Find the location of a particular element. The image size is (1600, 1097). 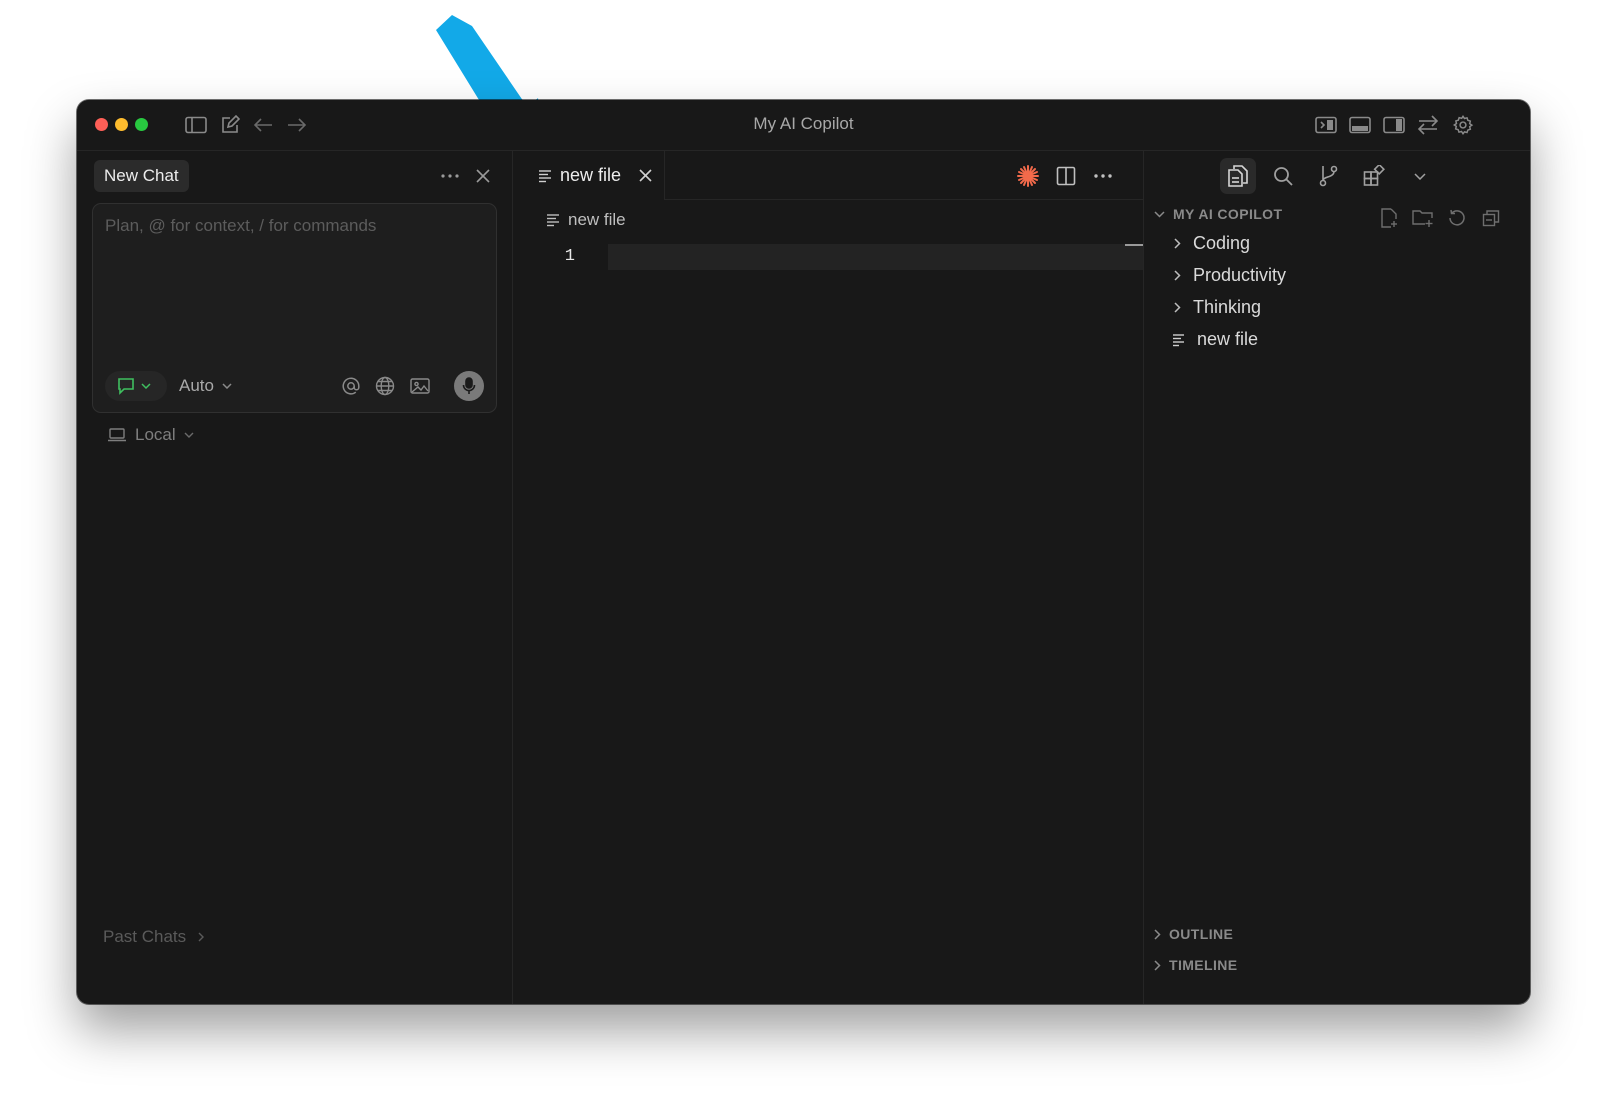

tree-item-thinking: Thinking is located at coordinates (1217, 307).